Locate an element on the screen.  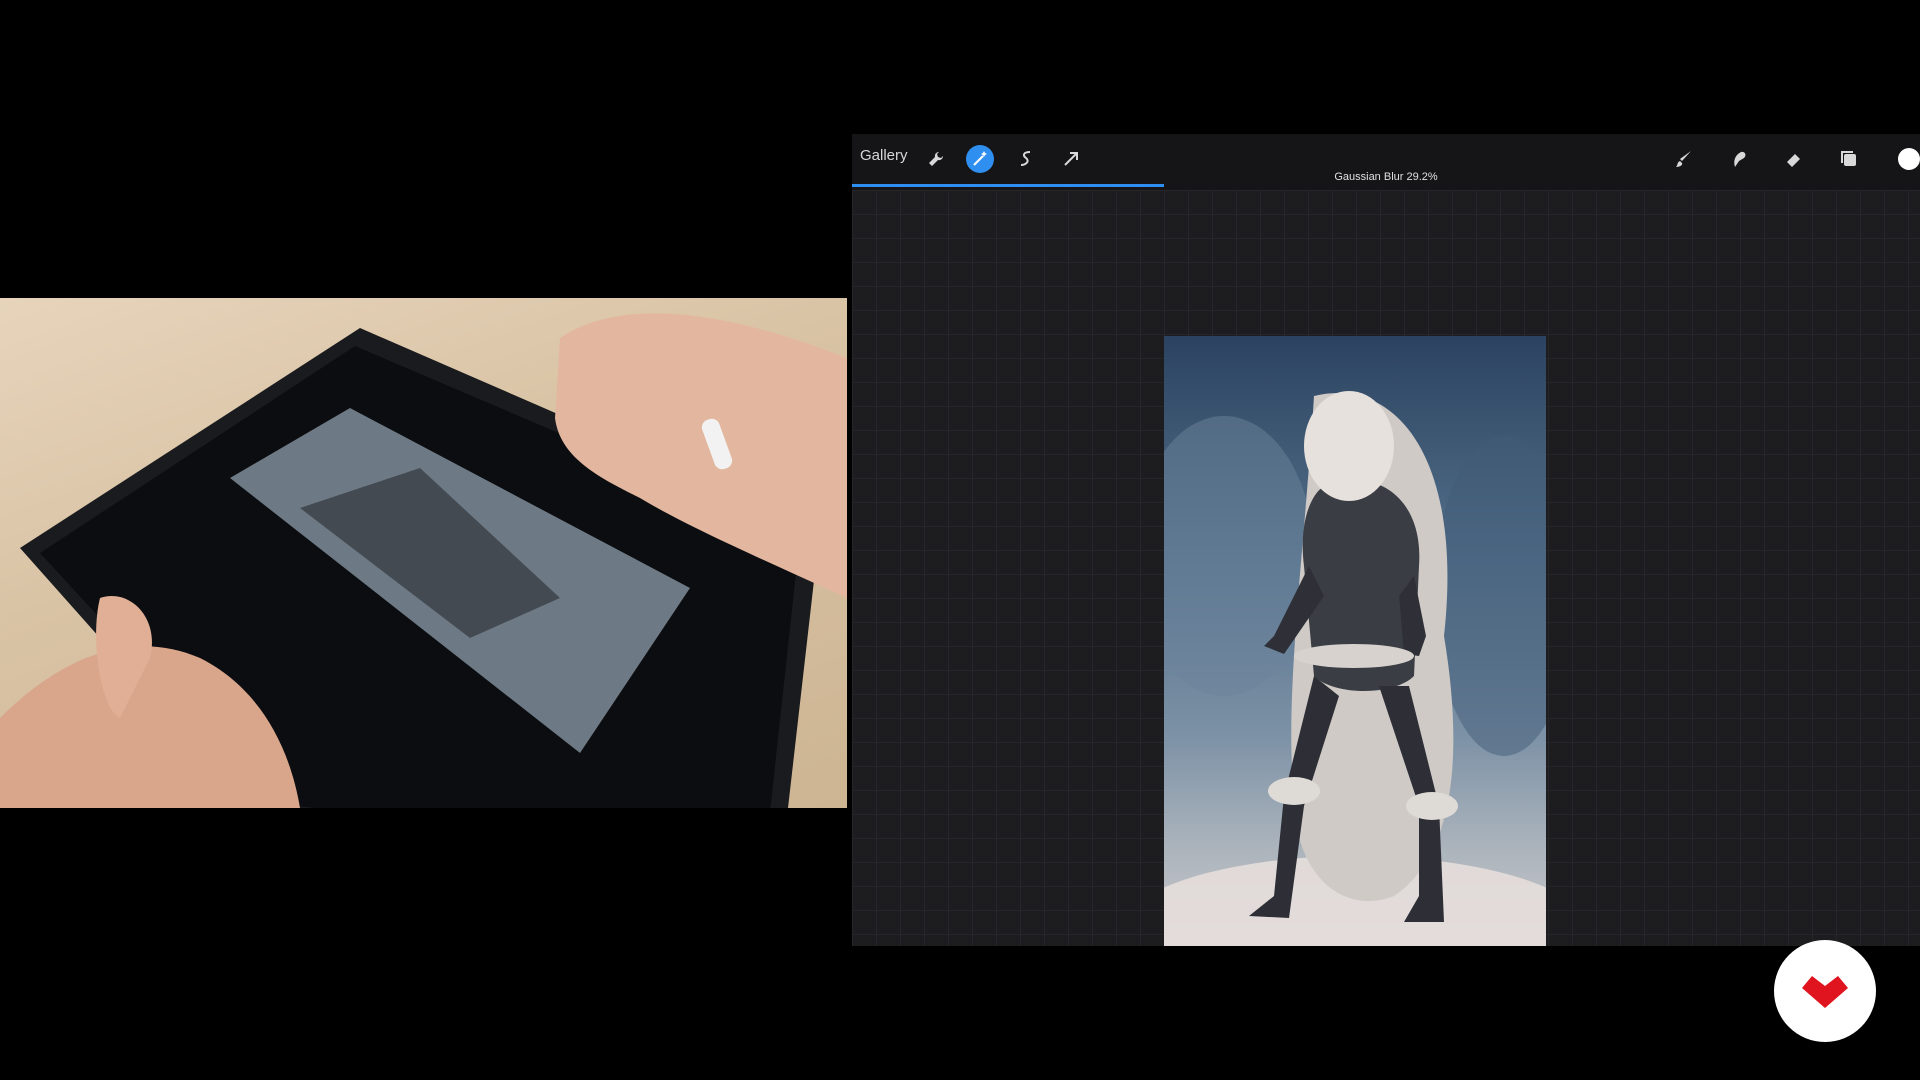
wrench-icon is located at coordinates (936, 159).